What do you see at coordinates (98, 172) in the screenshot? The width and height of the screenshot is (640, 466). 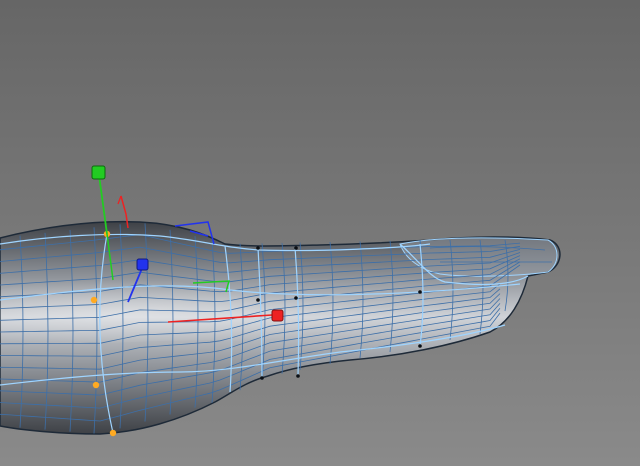 I see `green-square-handle-icon` at bounding box center [98, 172].